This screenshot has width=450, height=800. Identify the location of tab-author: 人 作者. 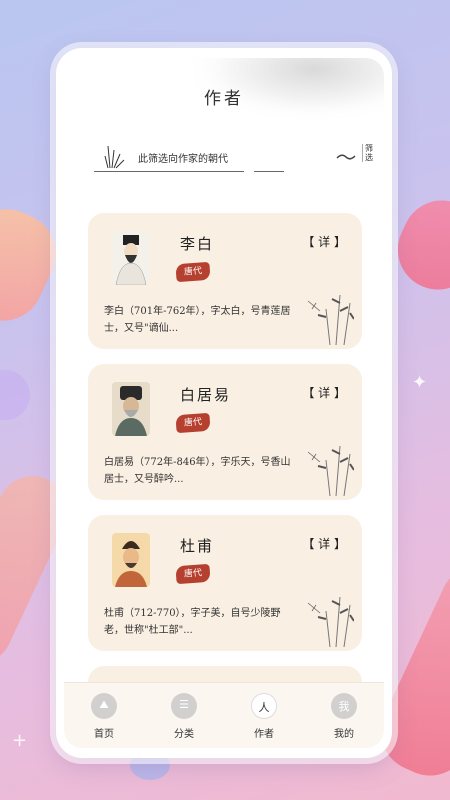
(264, 715).